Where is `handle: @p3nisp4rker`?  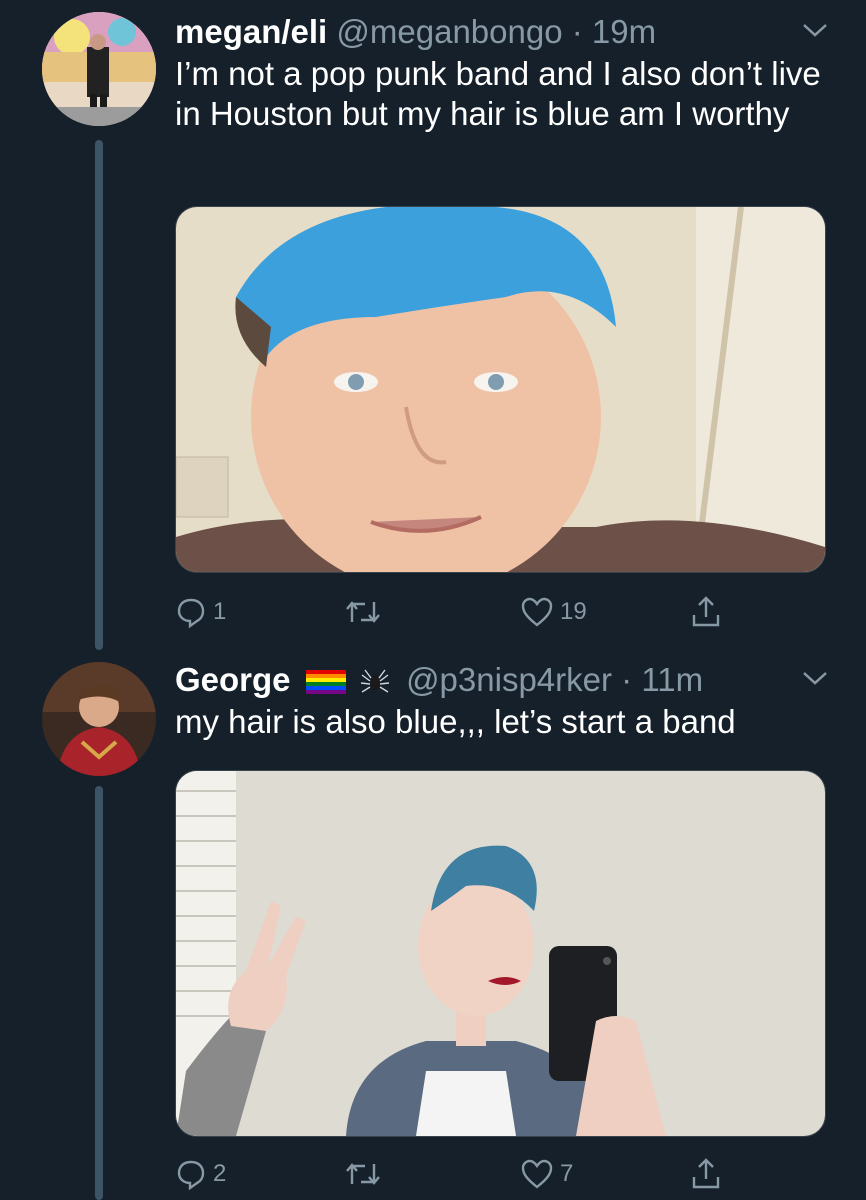
handle: @p3nisp4rker is located at coordinates (509, 679).